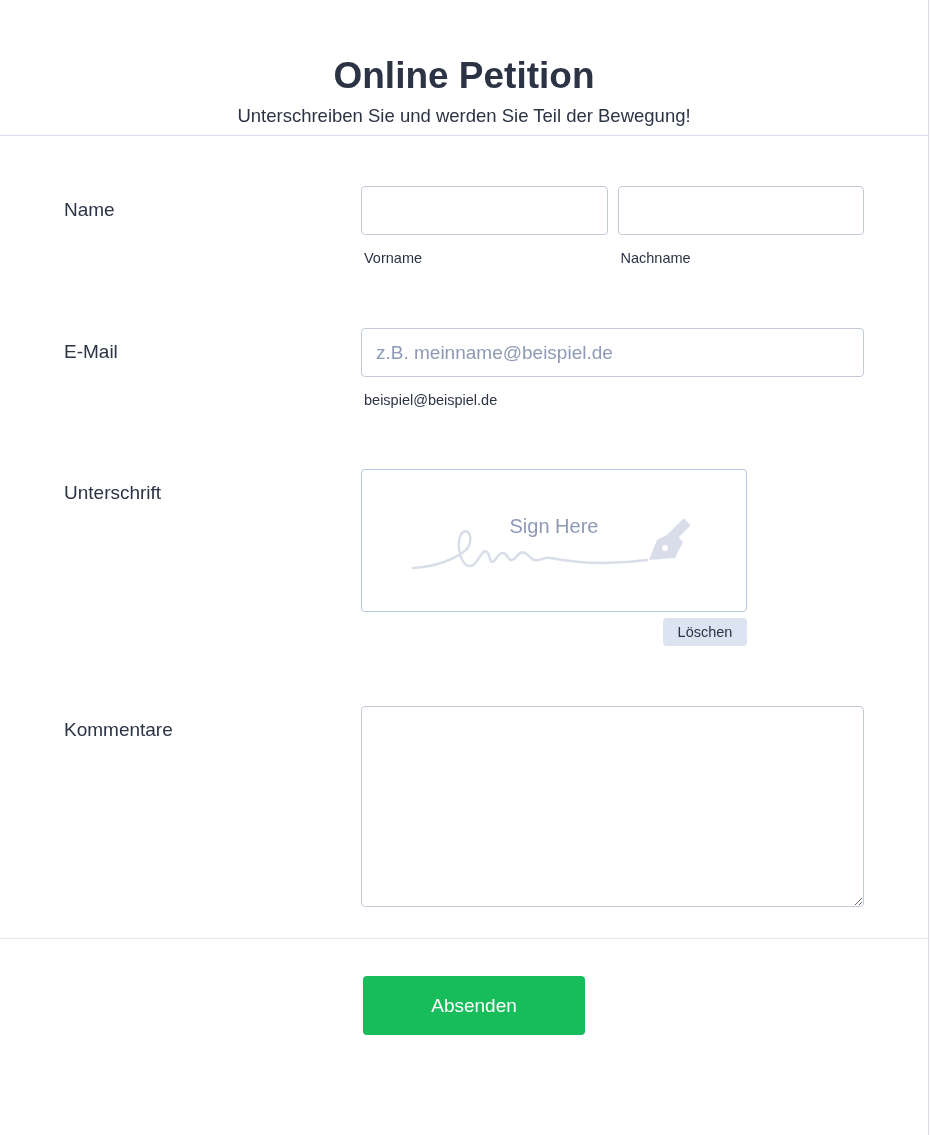 Image resolution: width=930 pixels, height=1135 pixels. Describe the element at coordinates (90, 210) in the screenshot. I see `field-label: Name` at that location.